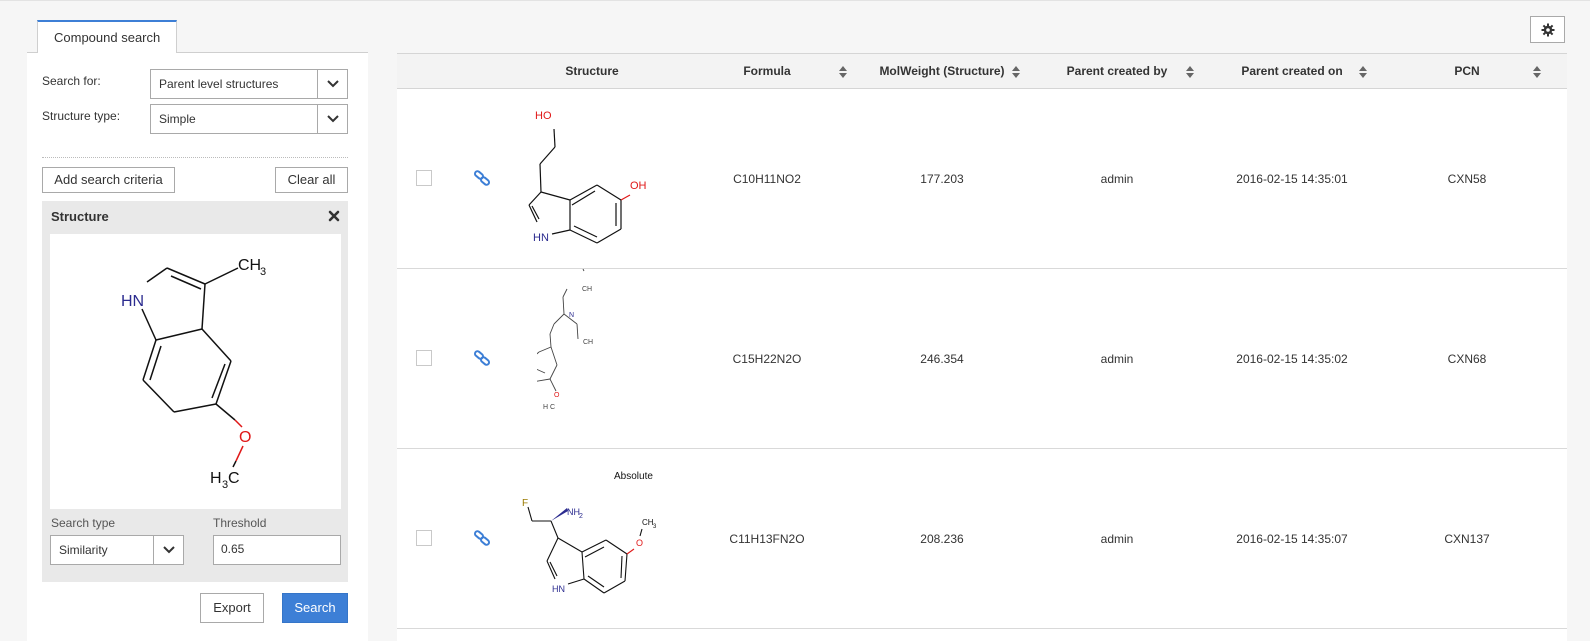 The height and width of the screenshot is (641, 1590). I want to click on gear-icon, so click(1547, 29).